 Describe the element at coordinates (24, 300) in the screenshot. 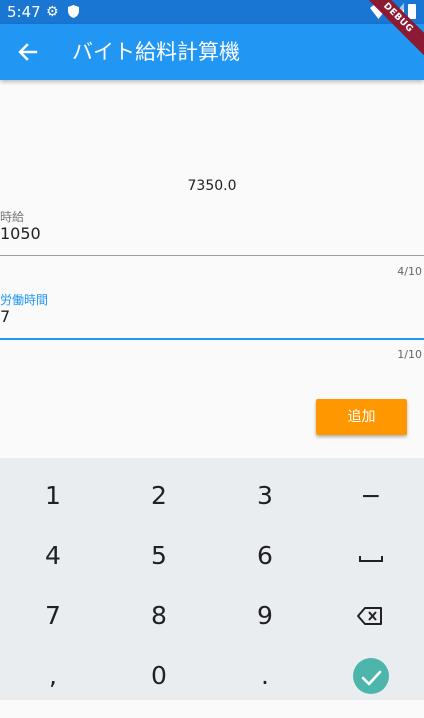

I see `work-hours-label: 労働時間` at that location.